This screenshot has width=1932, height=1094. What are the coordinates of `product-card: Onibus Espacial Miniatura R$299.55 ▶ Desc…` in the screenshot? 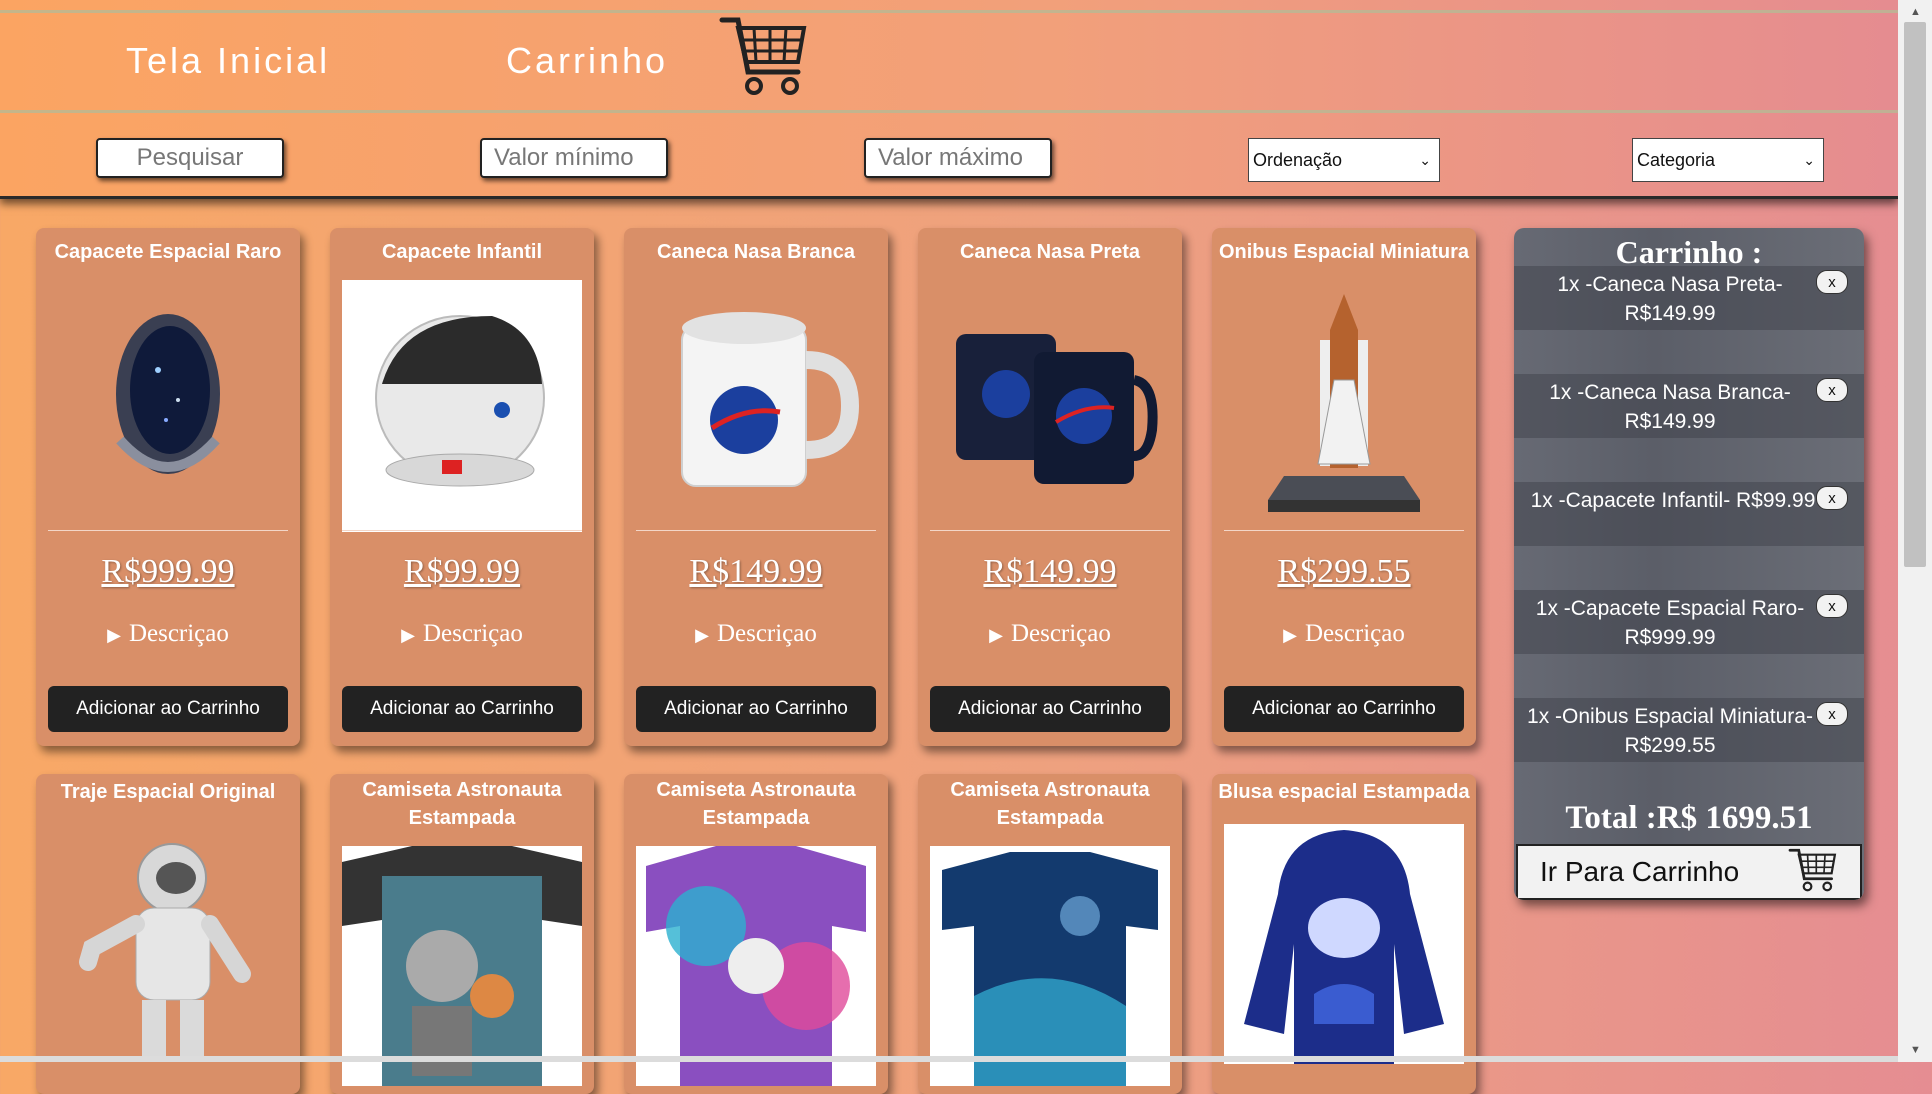 It's located at (1344, 487).